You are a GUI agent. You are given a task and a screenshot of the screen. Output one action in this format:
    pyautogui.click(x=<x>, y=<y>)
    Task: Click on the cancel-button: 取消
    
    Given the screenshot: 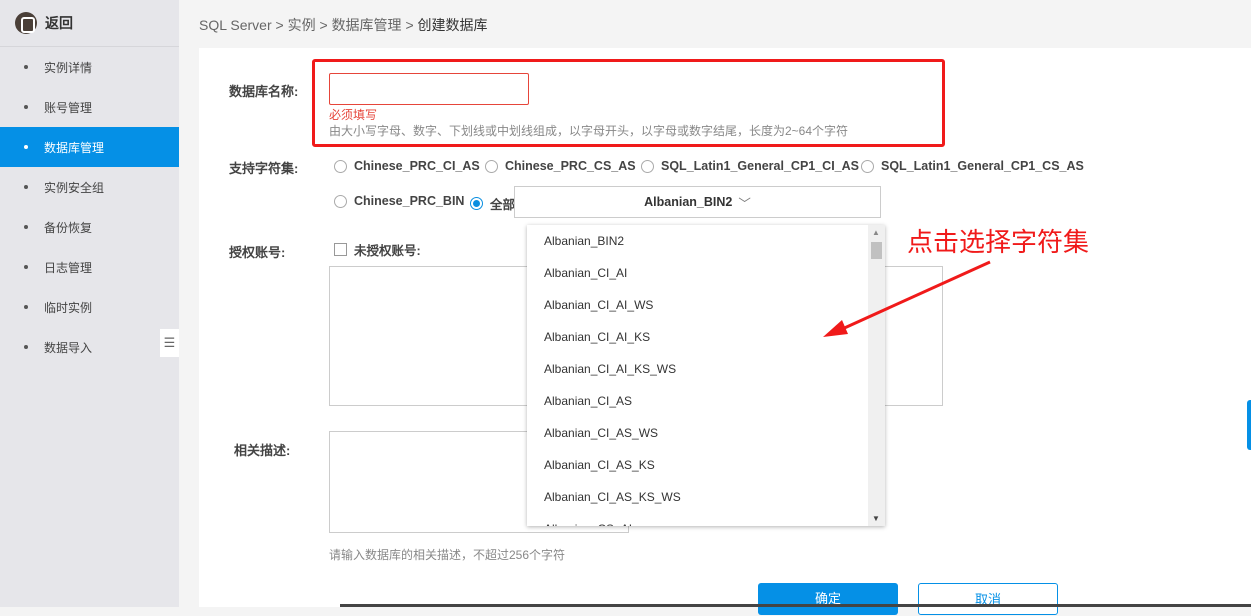 What is the action you would take?
    pyautogui.click(x=988, y=599)
    